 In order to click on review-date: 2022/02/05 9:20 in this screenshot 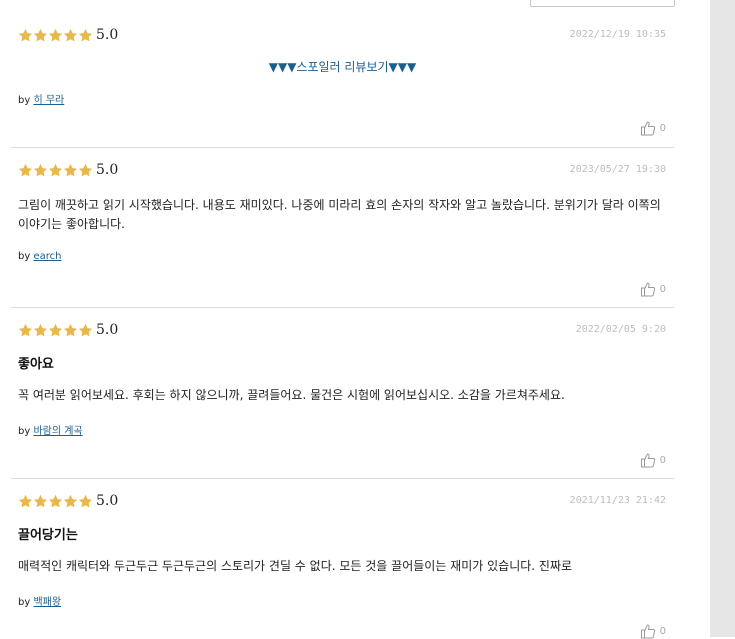, I will do `click(620, 329)`.